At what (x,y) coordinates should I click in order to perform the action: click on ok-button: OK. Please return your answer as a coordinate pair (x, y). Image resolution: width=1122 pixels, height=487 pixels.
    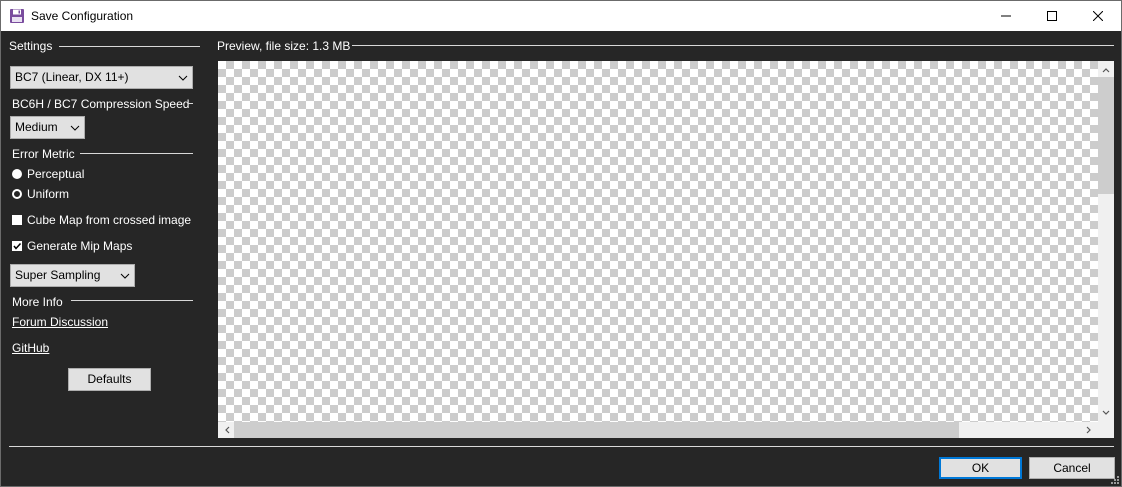
    Looking at the image, I should click on (980, 468).